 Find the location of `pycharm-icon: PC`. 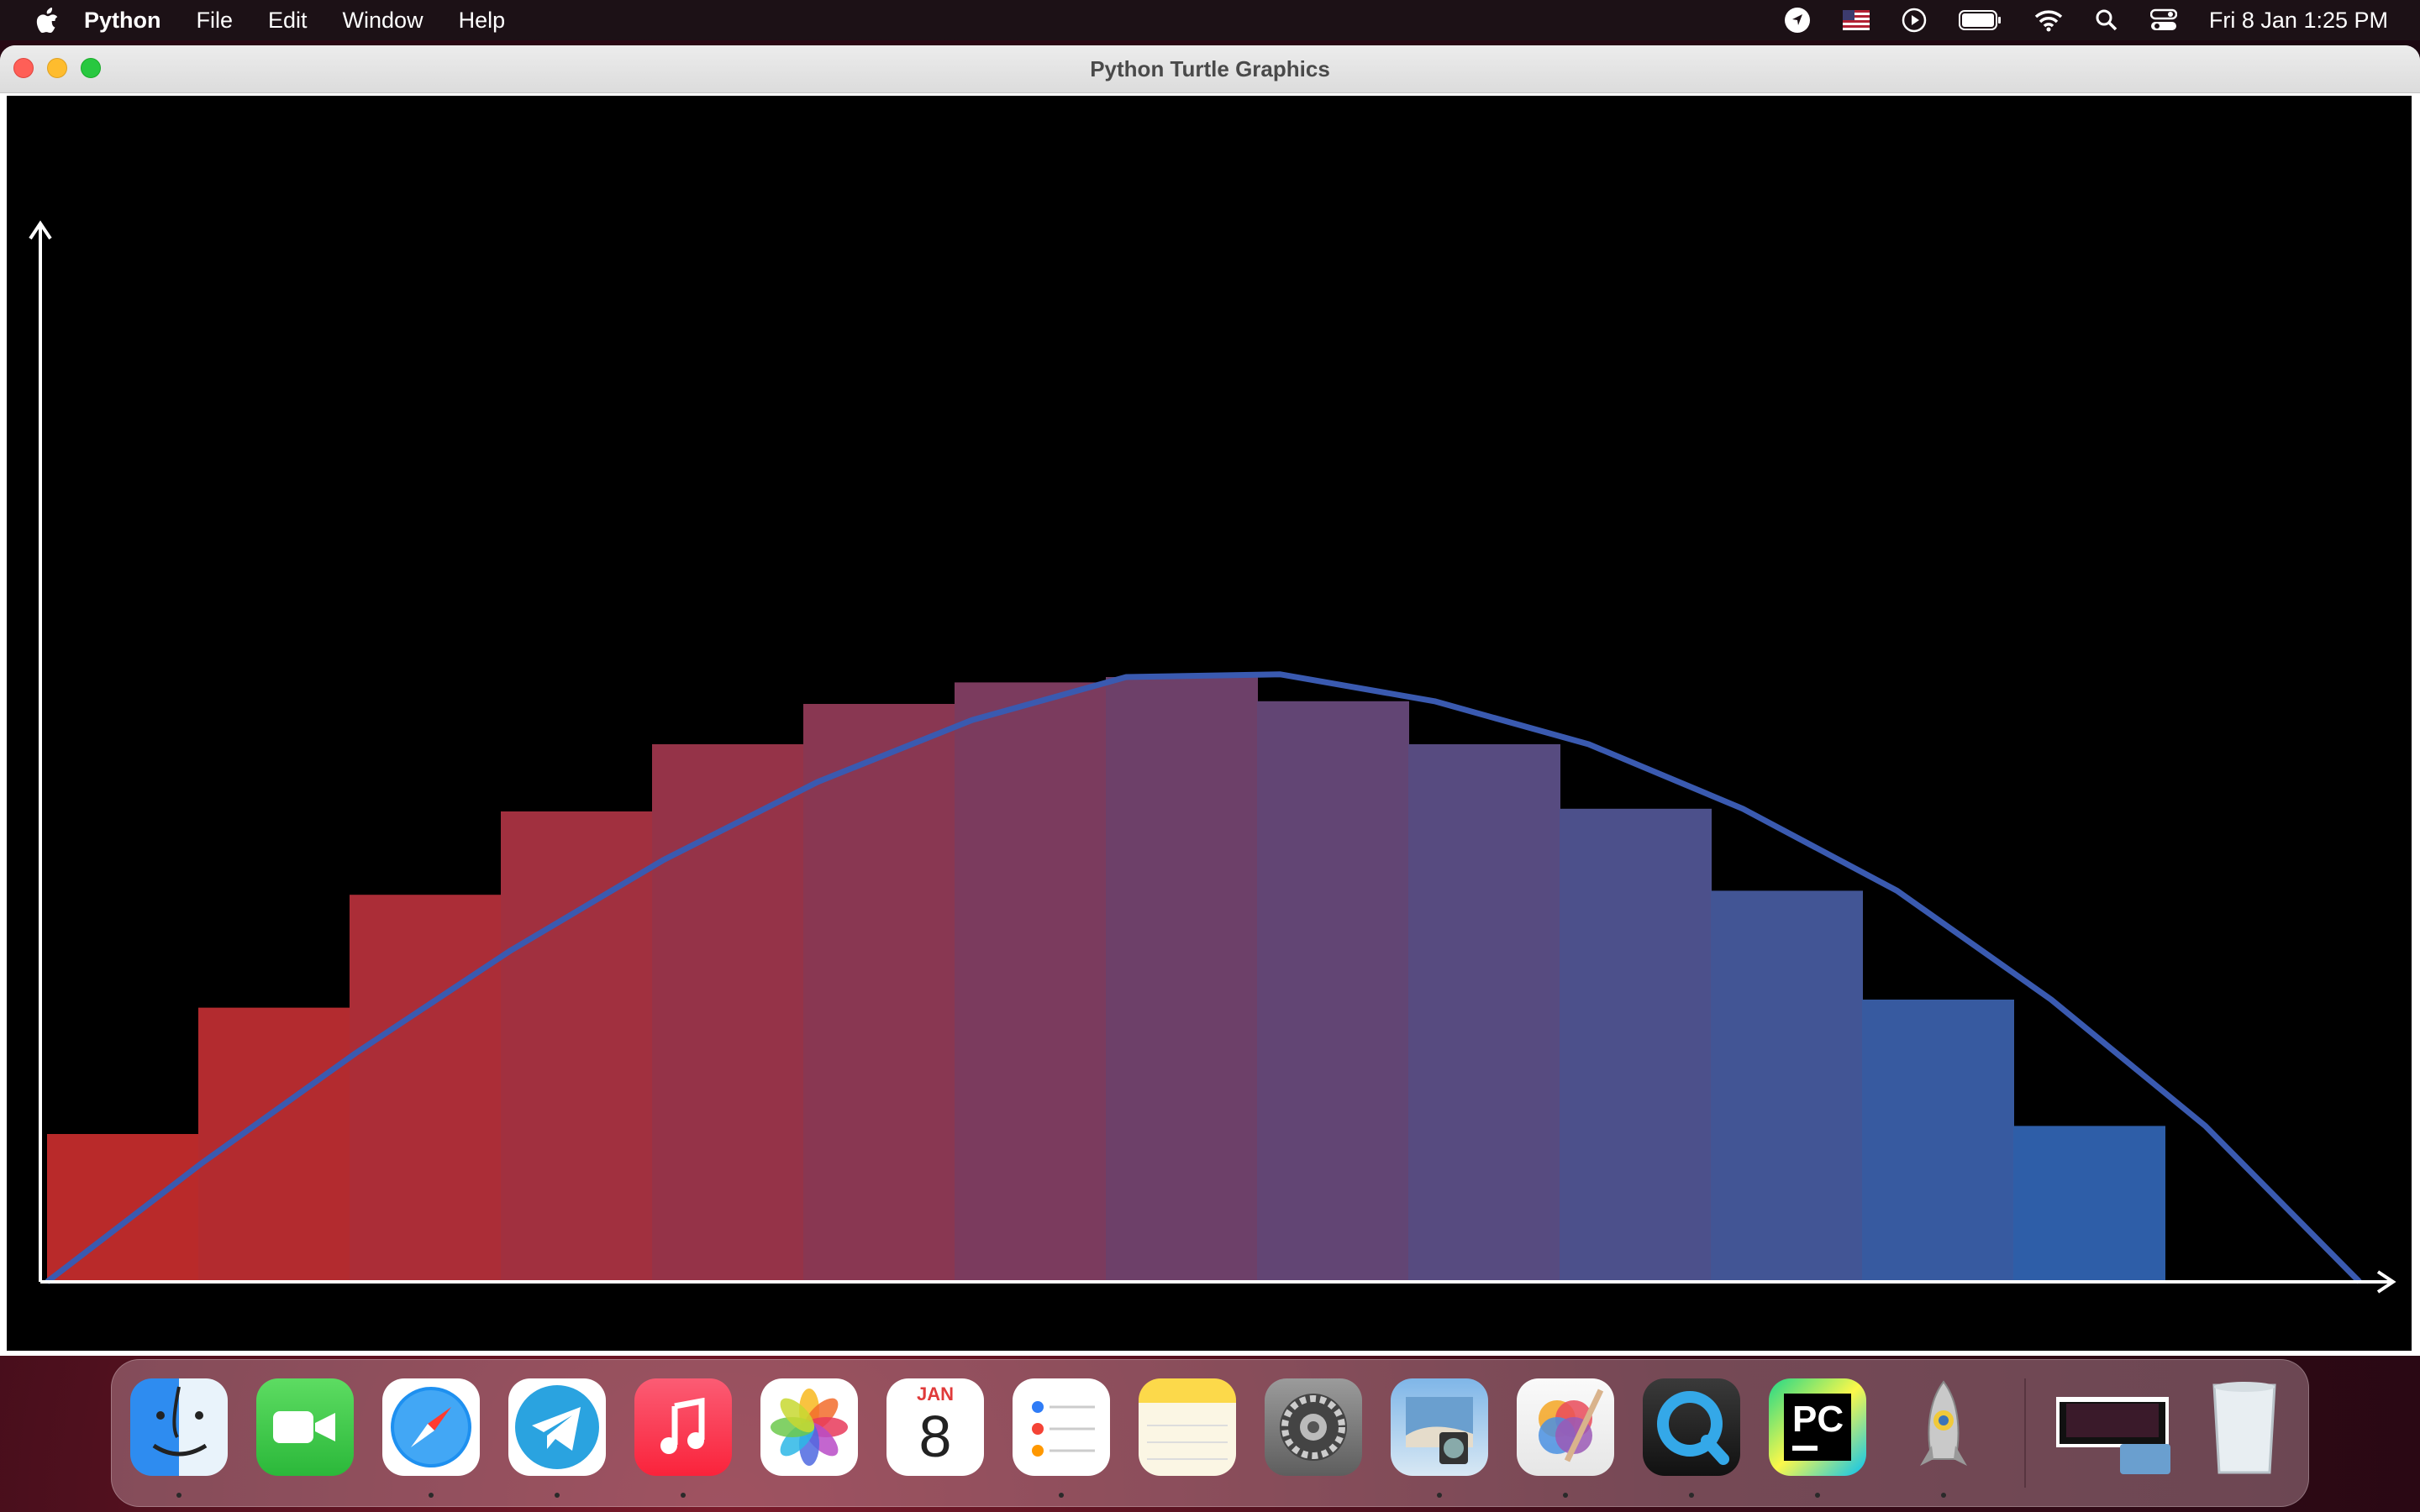

pycharm-icon: PC is located at coordinates (1817, 1427).